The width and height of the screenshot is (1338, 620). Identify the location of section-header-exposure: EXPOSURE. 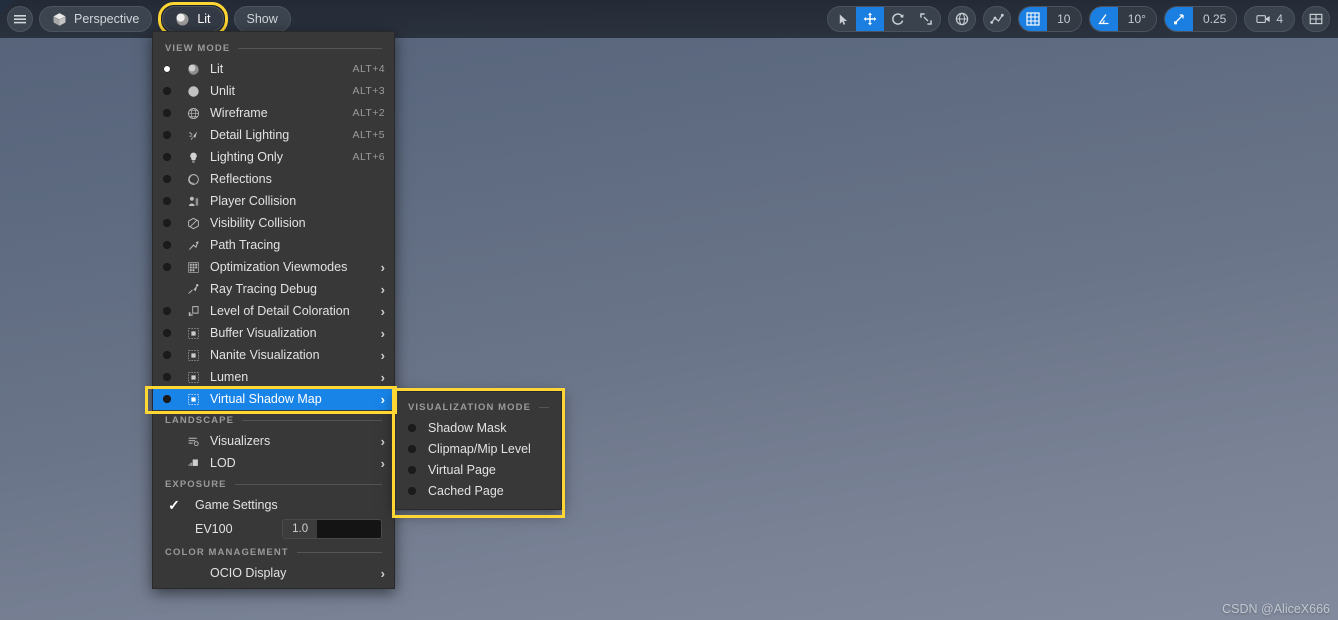
(273, 484).